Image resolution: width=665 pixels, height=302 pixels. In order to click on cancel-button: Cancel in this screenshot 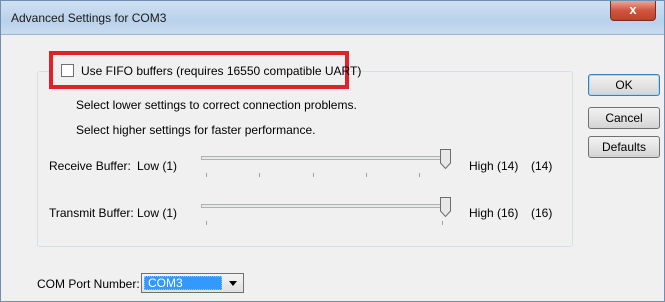, I will do `click(624, 118)`.